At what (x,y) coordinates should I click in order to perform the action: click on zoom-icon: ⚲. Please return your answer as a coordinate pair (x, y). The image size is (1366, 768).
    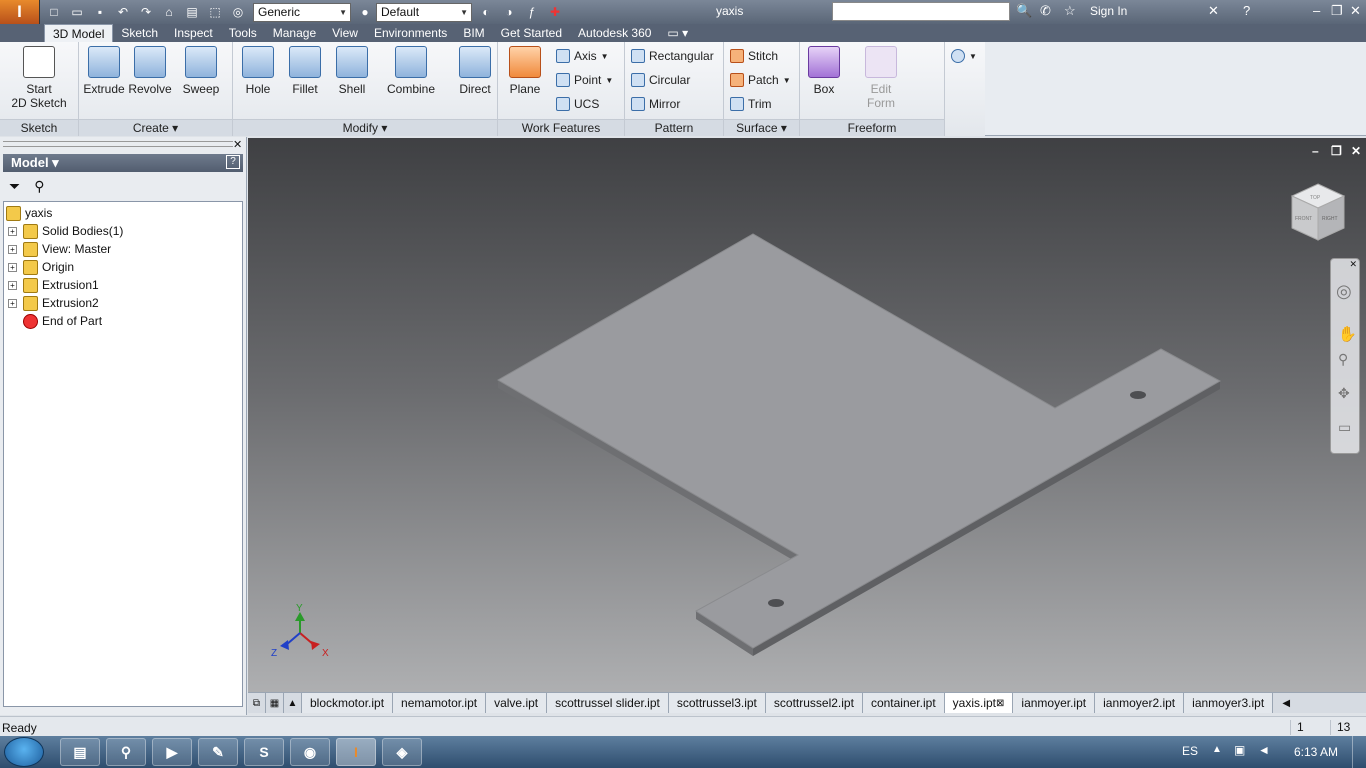
    Looking at the image, I should click on (1343, 359).